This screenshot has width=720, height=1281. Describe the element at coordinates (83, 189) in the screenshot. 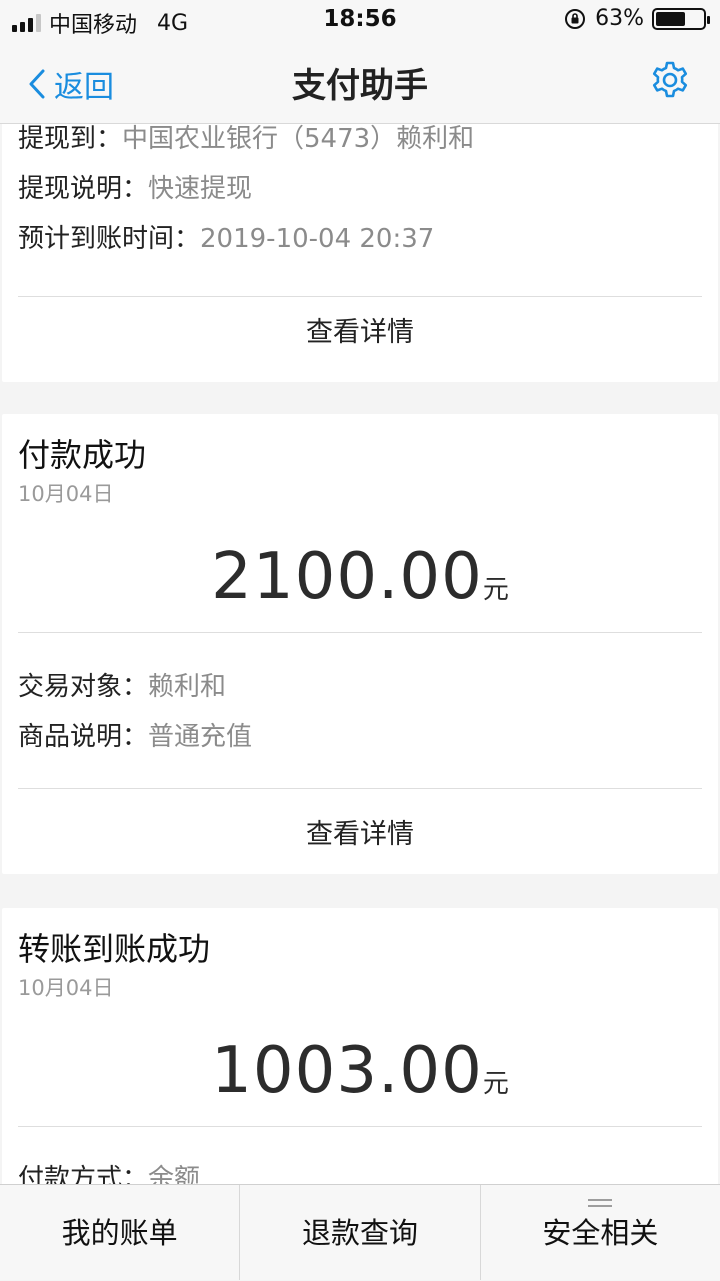

I see `row-key: 提现说明：` at that location.